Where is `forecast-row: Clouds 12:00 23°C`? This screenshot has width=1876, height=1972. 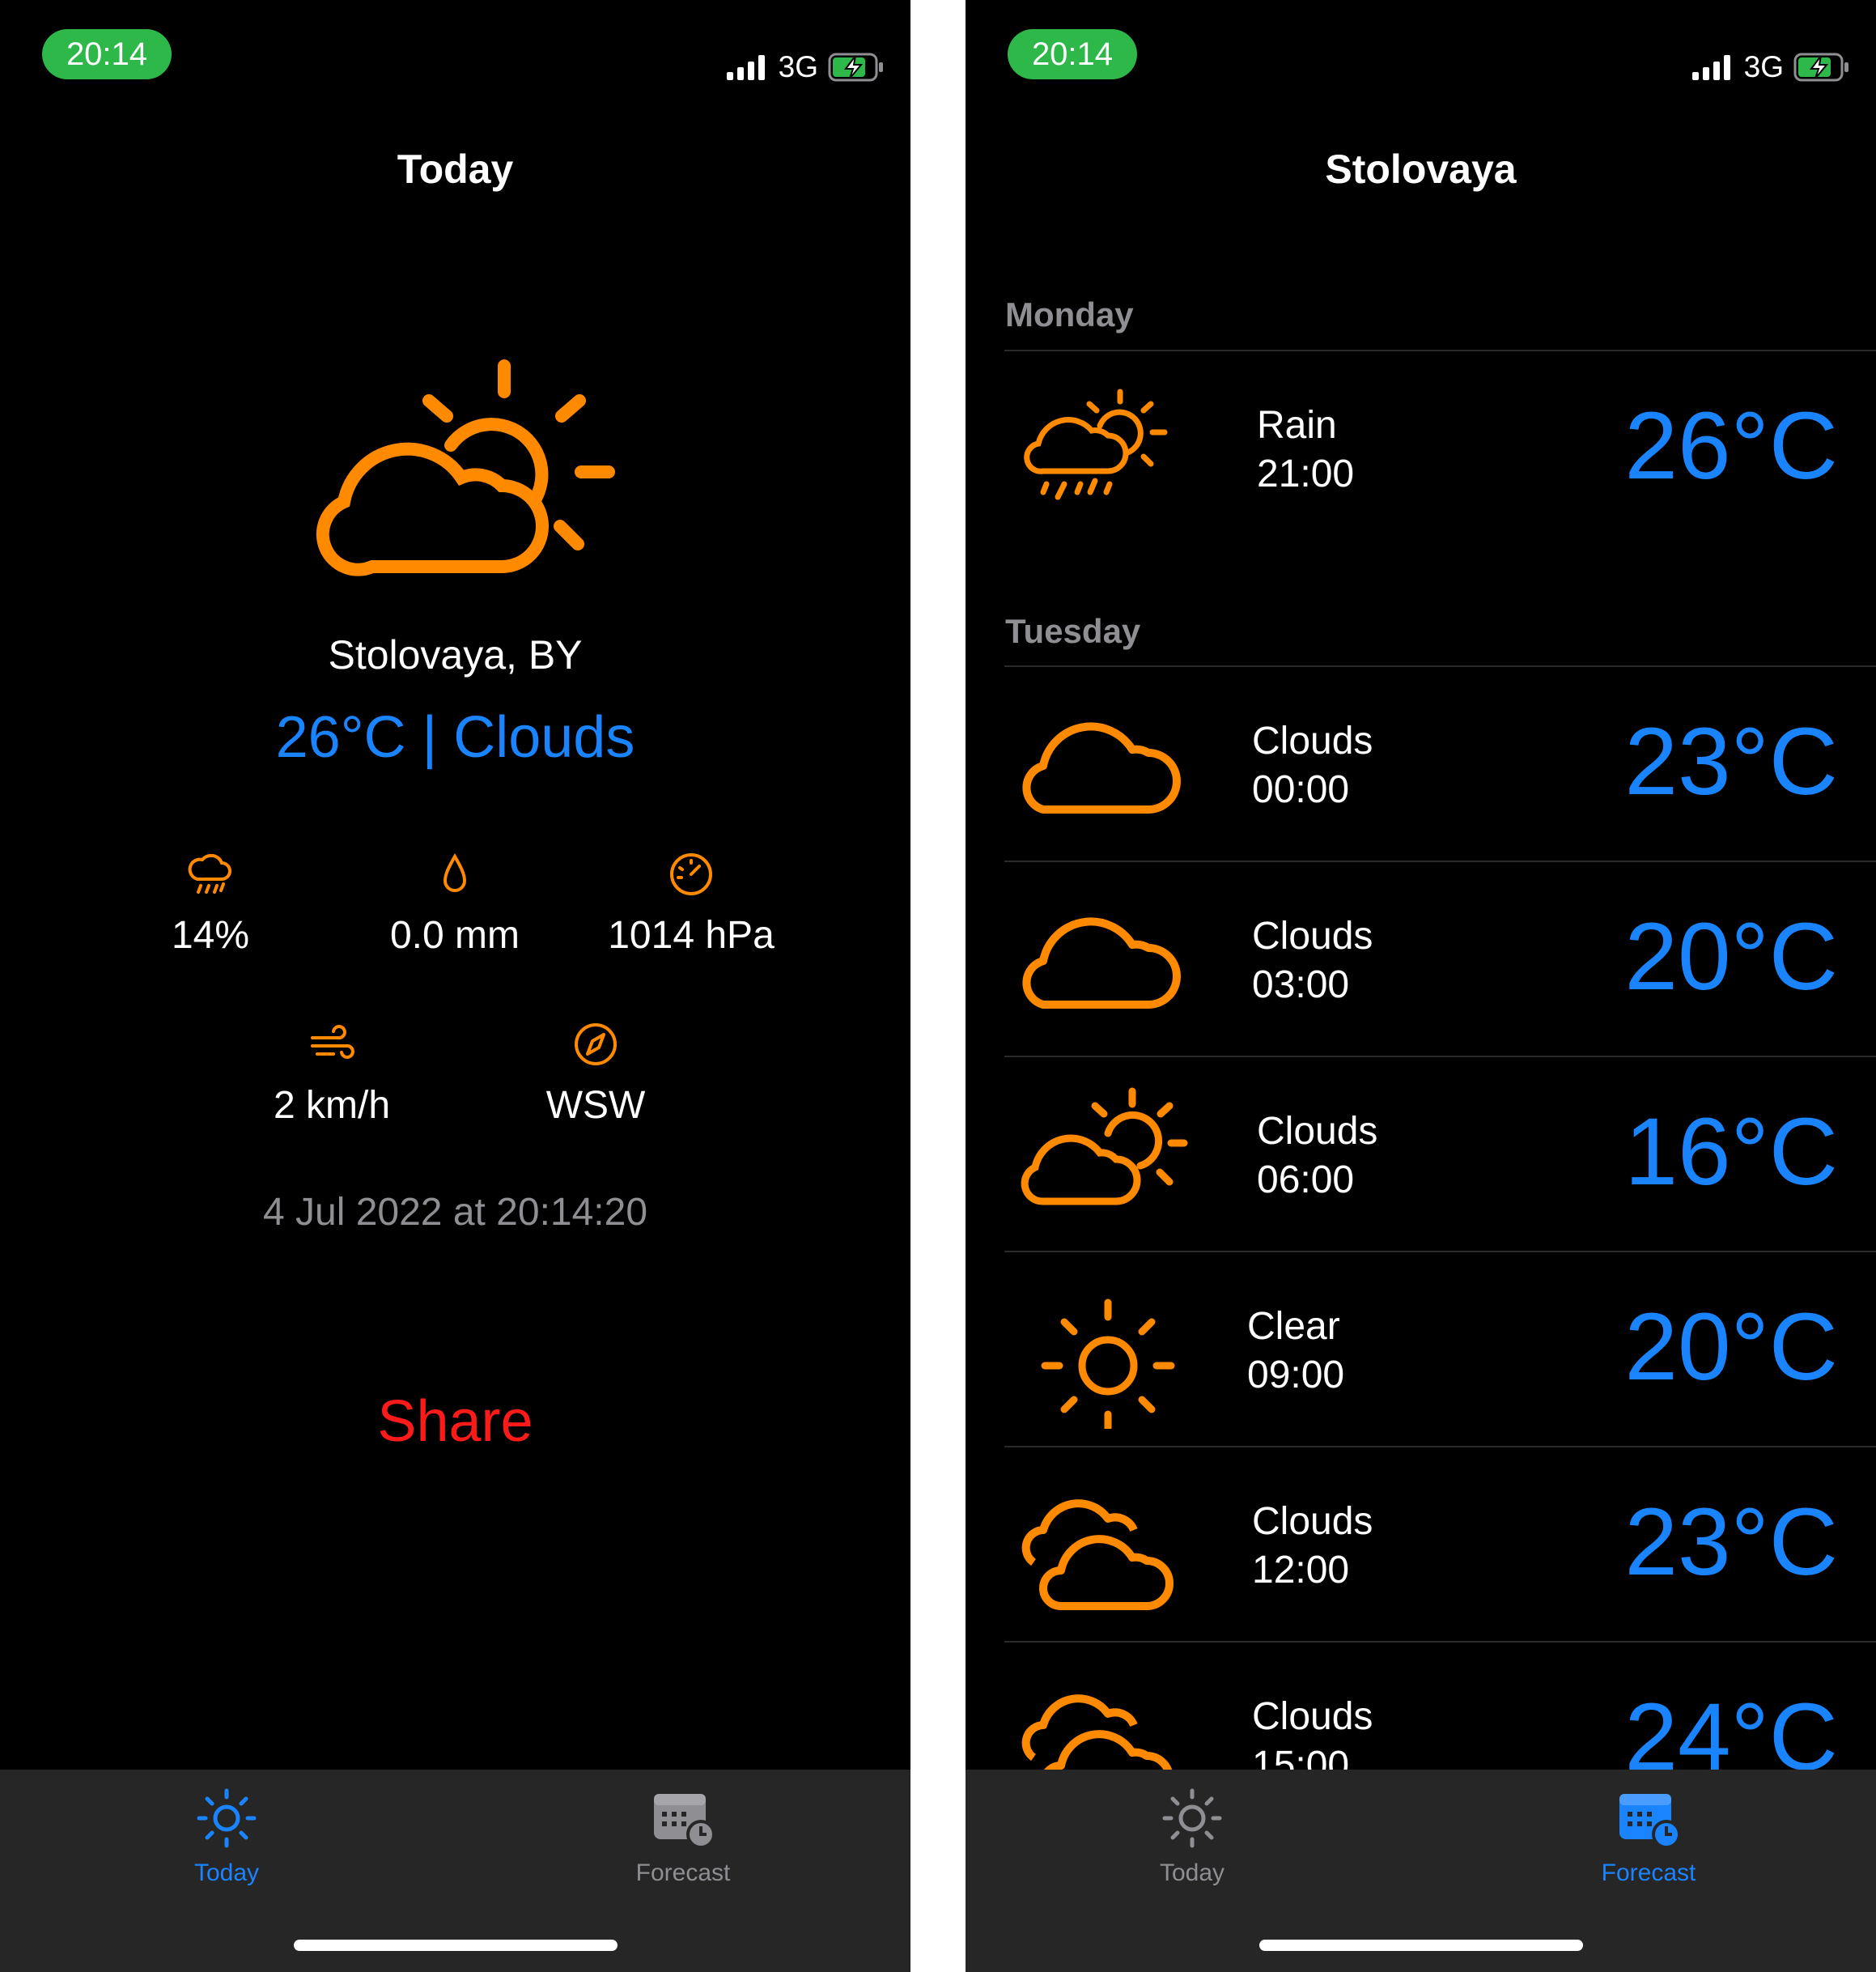 forecast-row: Clouds 12:00 23°C is located at coordinates (1440, 1544).